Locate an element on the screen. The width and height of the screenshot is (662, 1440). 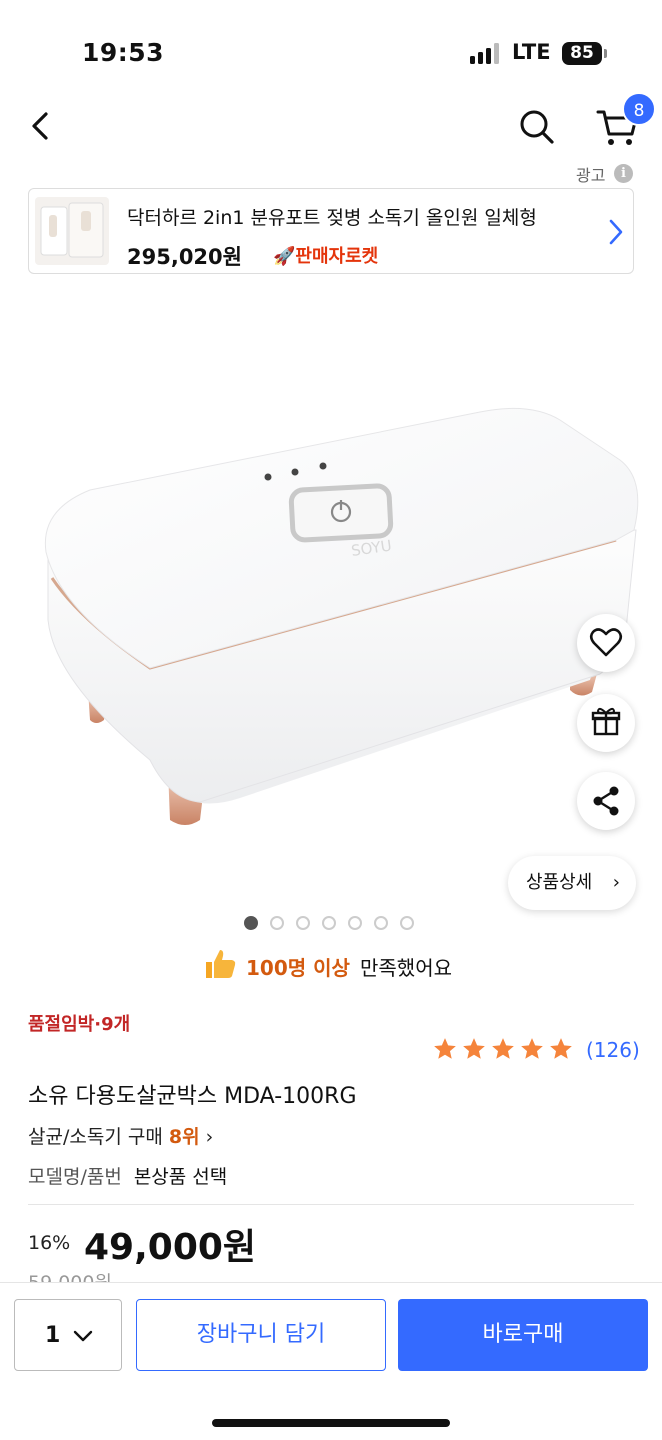
rocket-icon: 🚀 is located at coordinates (284, 256).